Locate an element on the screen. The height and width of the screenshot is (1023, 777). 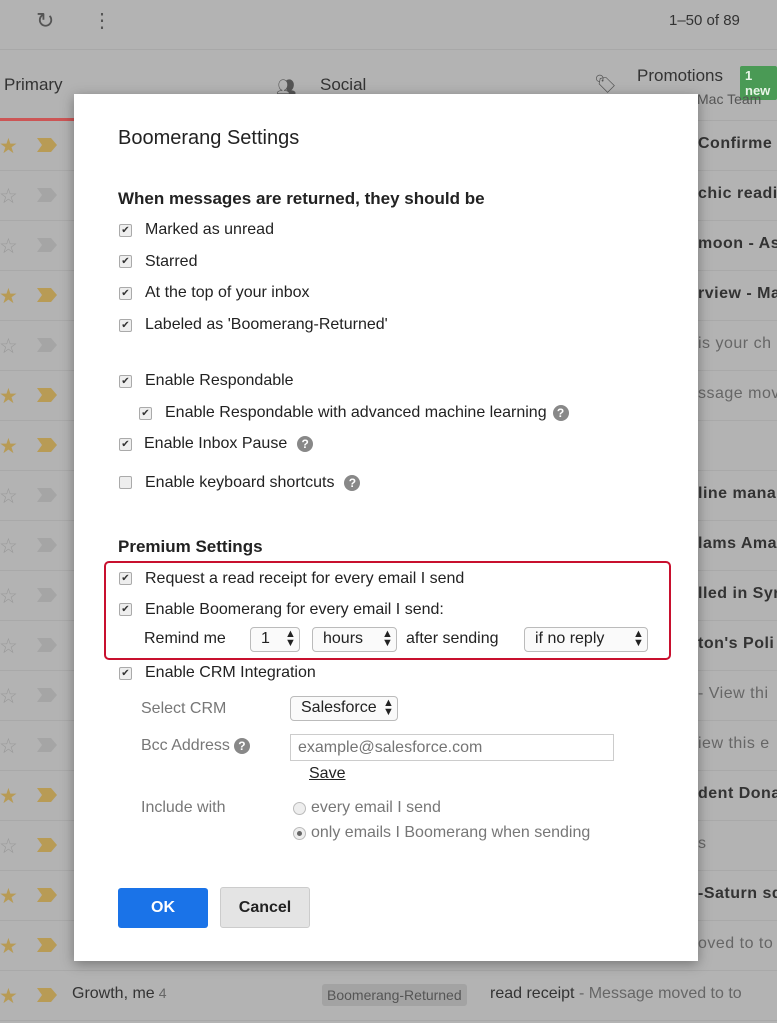
email-snippet: -Saturn sq is located at coordinates (737, 893).